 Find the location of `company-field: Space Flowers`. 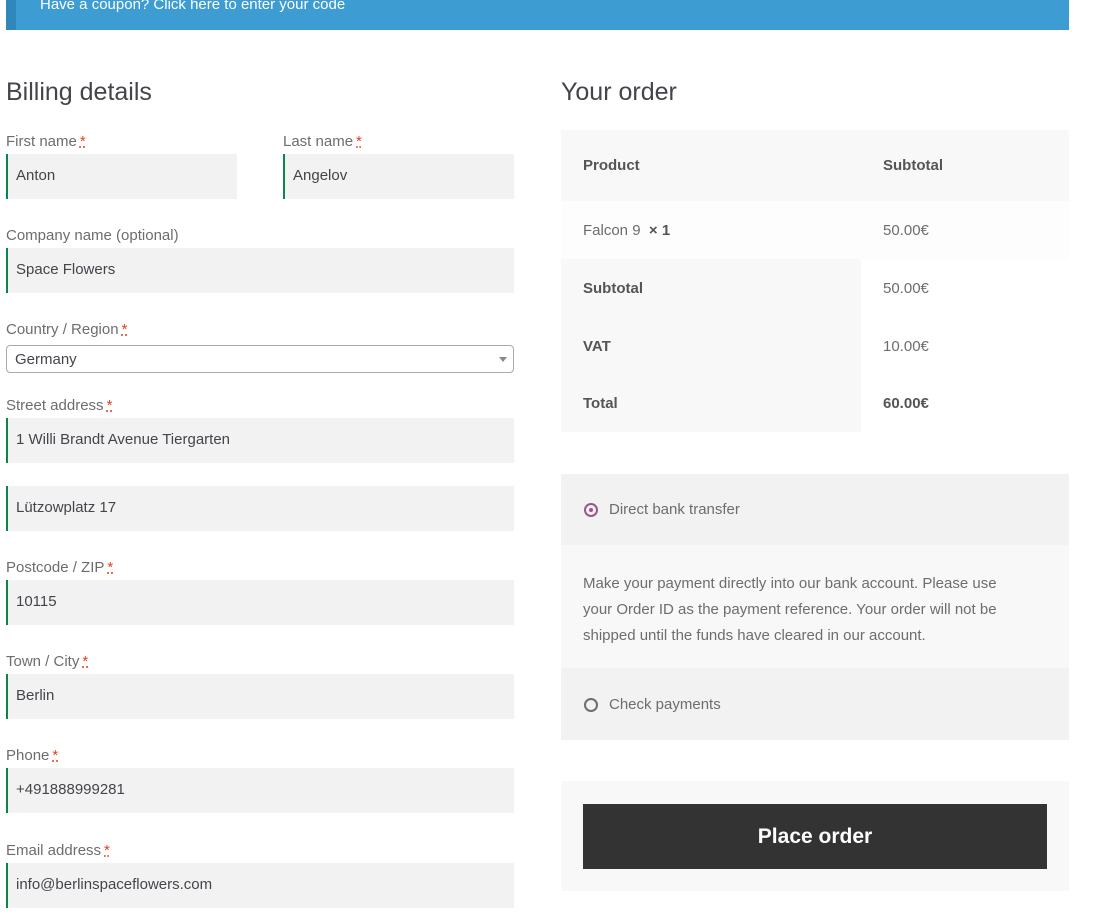

company-field: Space Flowers is located at coordinates (260, 270).